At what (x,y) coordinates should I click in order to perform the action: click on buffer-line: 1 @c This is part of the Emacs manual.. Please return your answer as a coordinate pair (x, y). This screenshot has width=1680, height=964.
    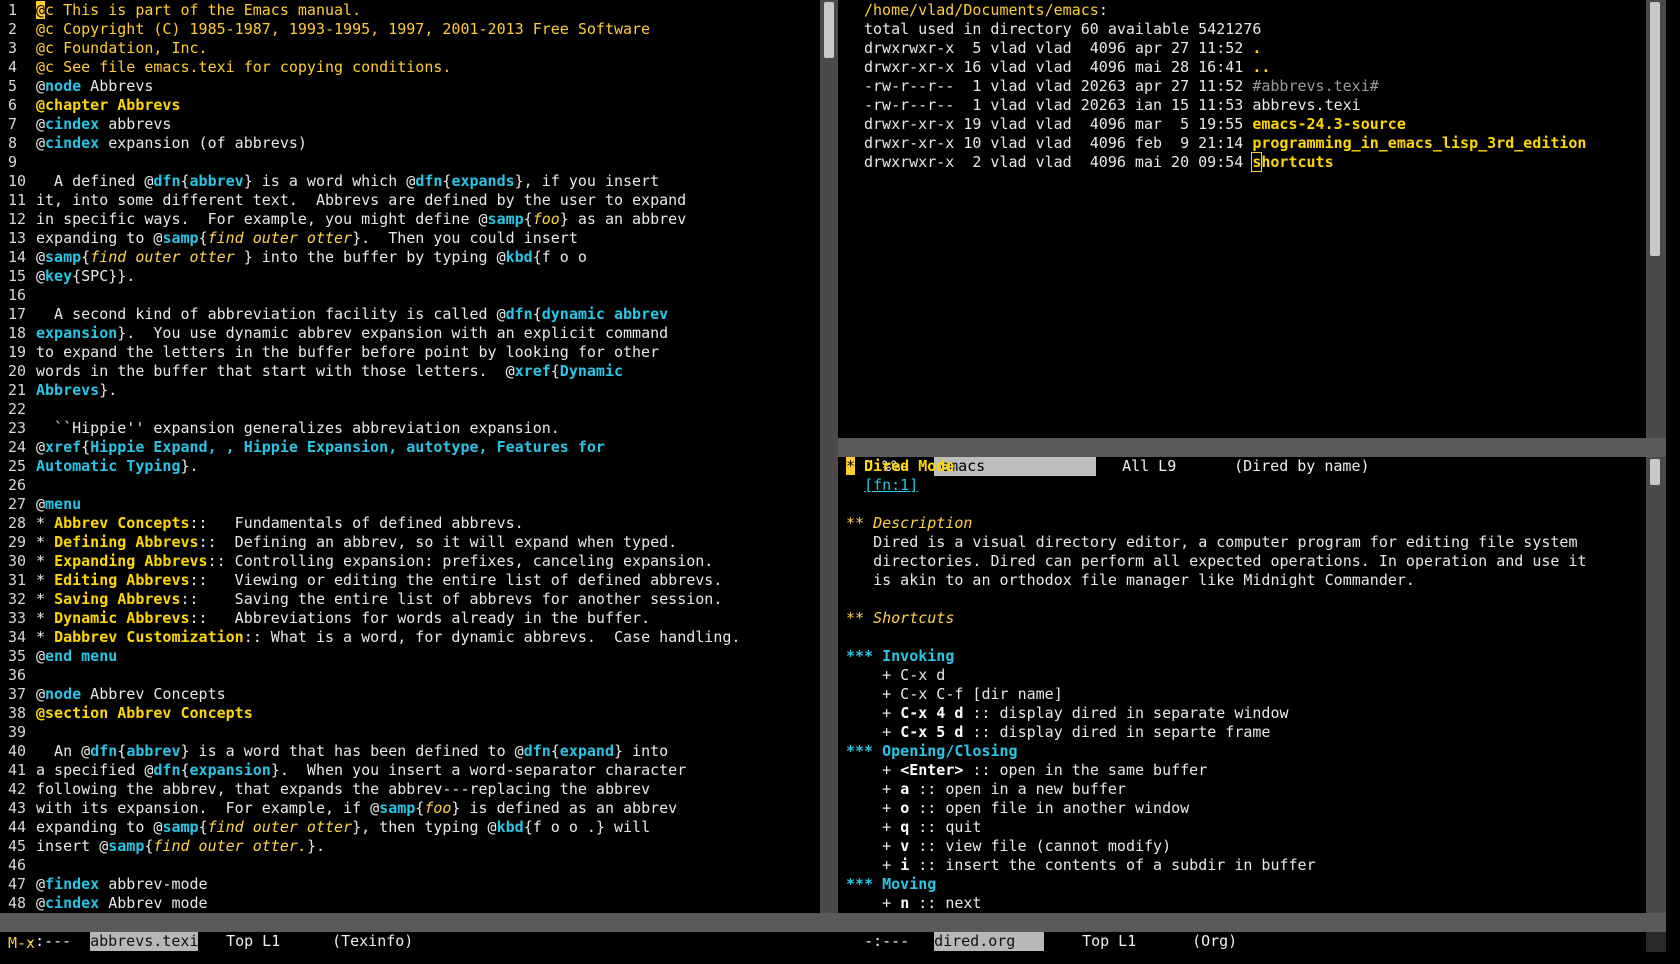
    Looking at the image, I should click on (374, 10).